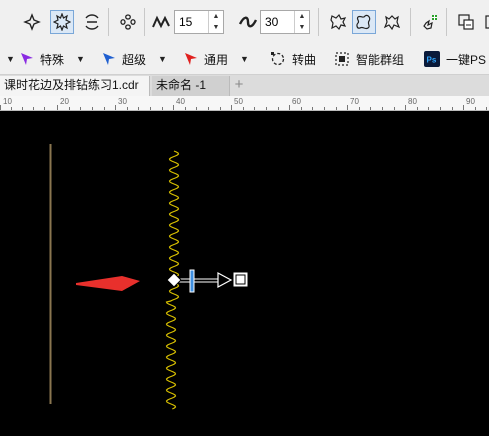 The width and height of the screenshot is (489, 436). What do you see at coordinates (483, 22) in the screenshot?
I see `clear-distortion-icon` at bounding box center [483, 22].